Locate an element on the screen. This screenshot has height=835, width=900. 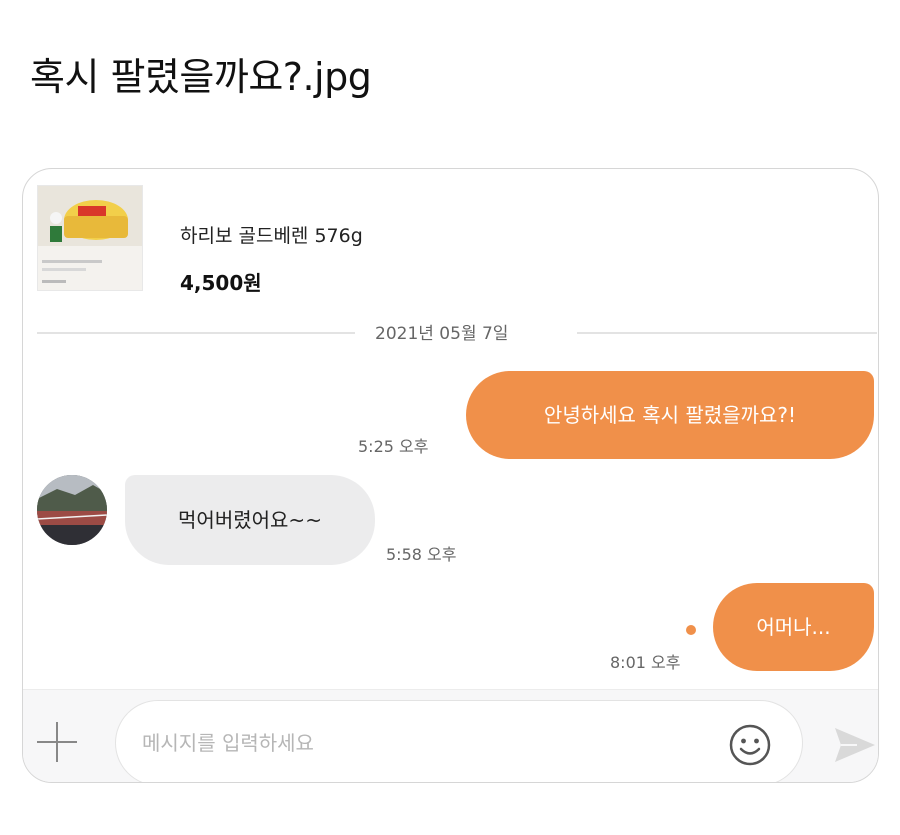
product-name: 하리보 골드베렌 576g is located at coordinates (271, 236).